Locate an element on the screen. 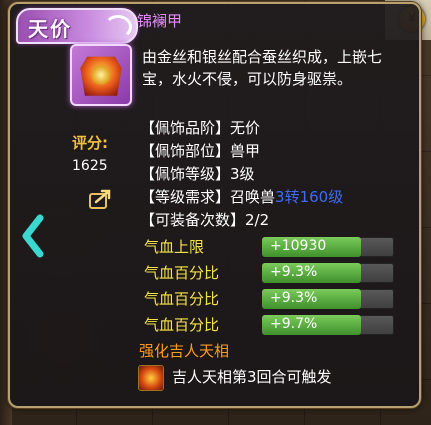 The image size is (431, 425). attribute-level: 【佩饰等级】3级 is located at coordinates (197, 173).